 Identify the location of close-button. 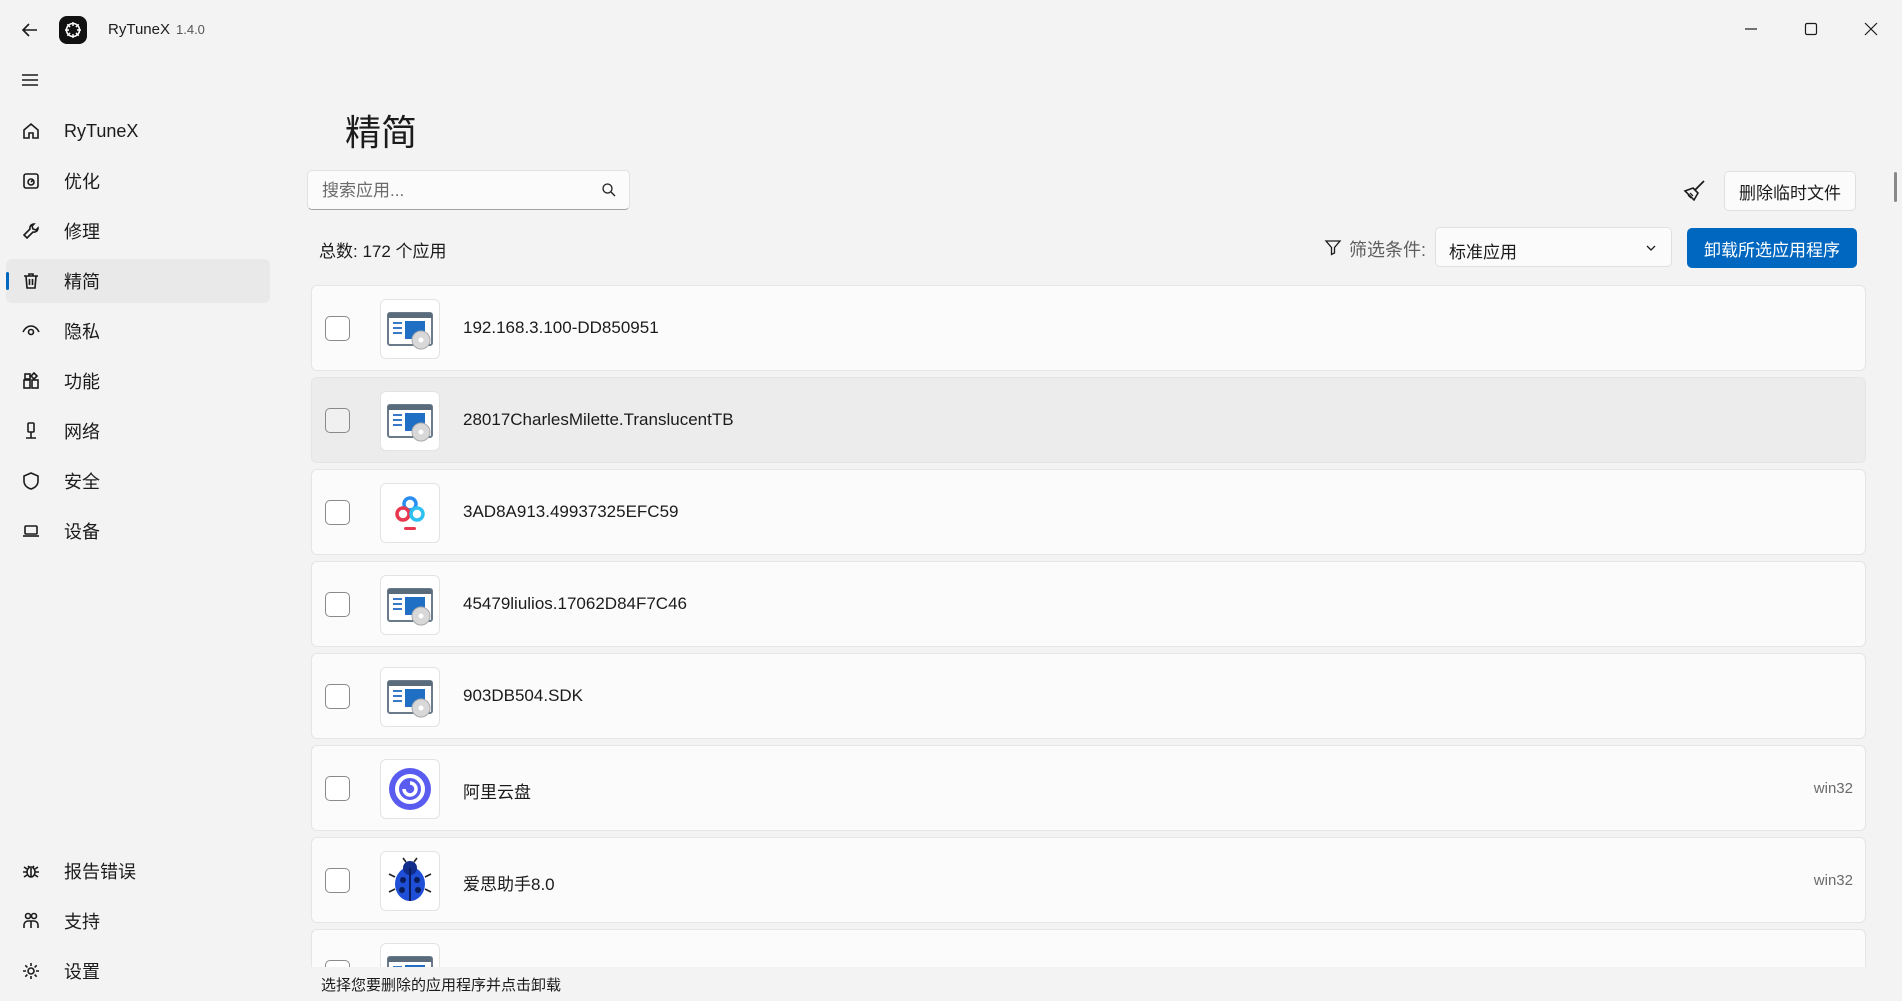
(1871, 29).